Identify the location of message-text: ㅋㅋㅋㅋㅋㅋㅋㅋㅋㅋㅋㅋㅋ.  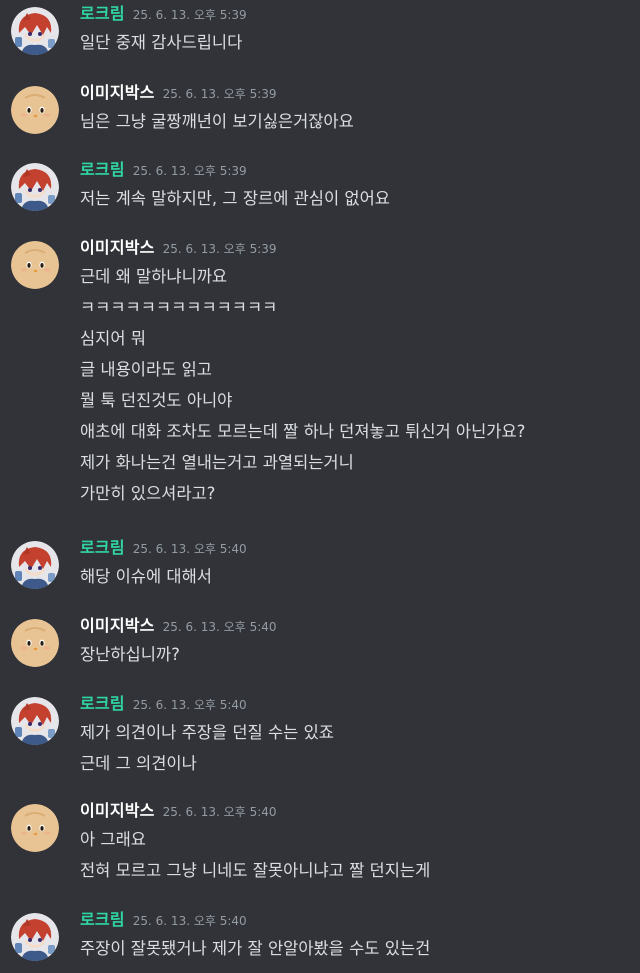
(179, 307).